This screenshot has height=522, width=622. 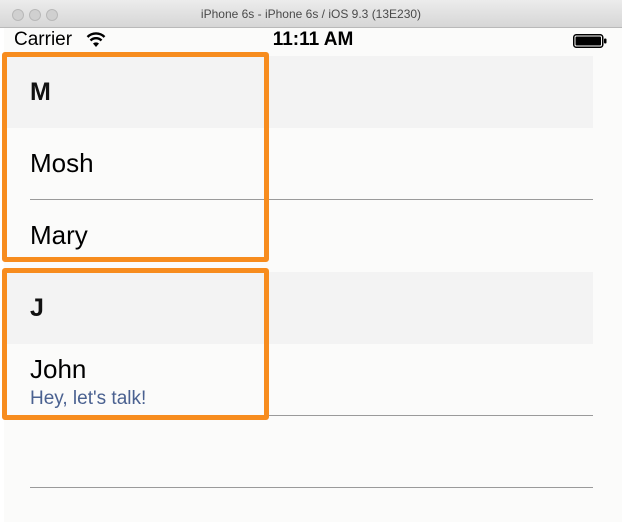 I want to click on contact-name: Mary, so click(x=59, y=235).